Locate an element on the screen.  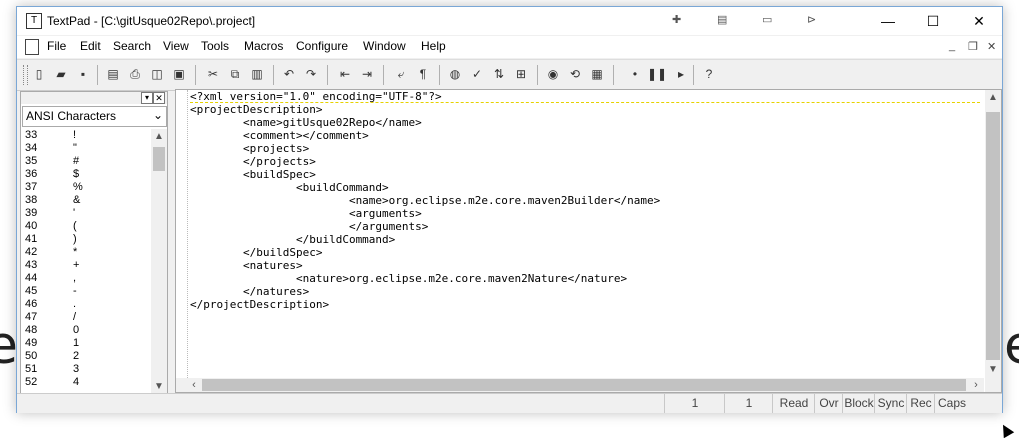
code-line: <?xml version="1.0" encoding="UTF-8"?> is located at coordinates (316, 96).